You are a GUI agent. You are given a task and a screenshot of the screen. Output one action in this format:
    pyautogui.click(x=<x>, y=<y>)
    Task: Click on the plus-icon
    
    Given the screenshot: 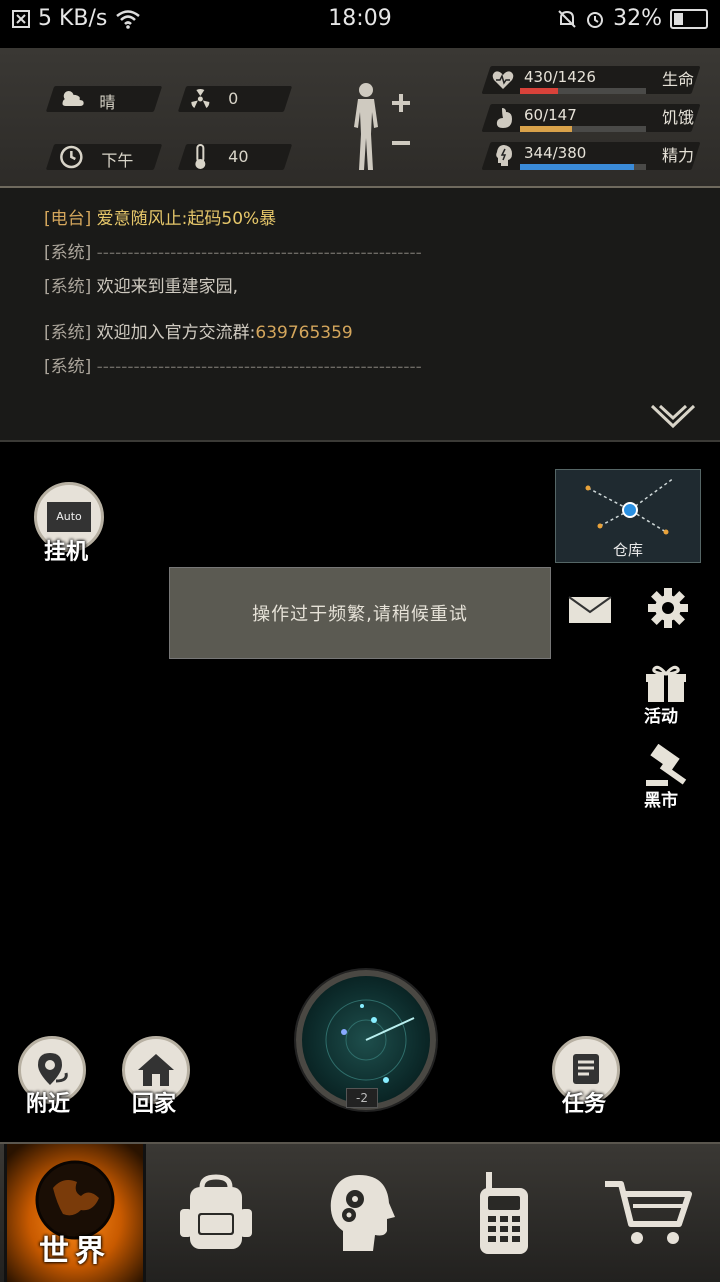 What is the action you would take?
    pyautogui.click(x=401, y=103)
    